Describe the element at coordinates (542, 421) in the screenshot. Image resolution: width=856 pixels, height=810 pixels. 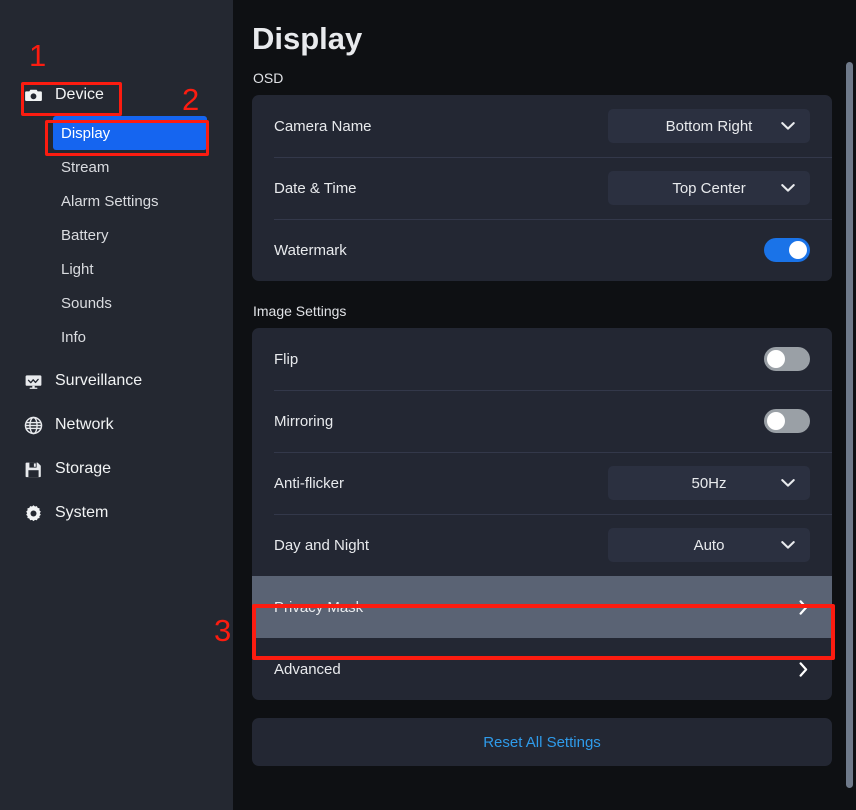
I see `row-mirroring: Mirroring` at that location.